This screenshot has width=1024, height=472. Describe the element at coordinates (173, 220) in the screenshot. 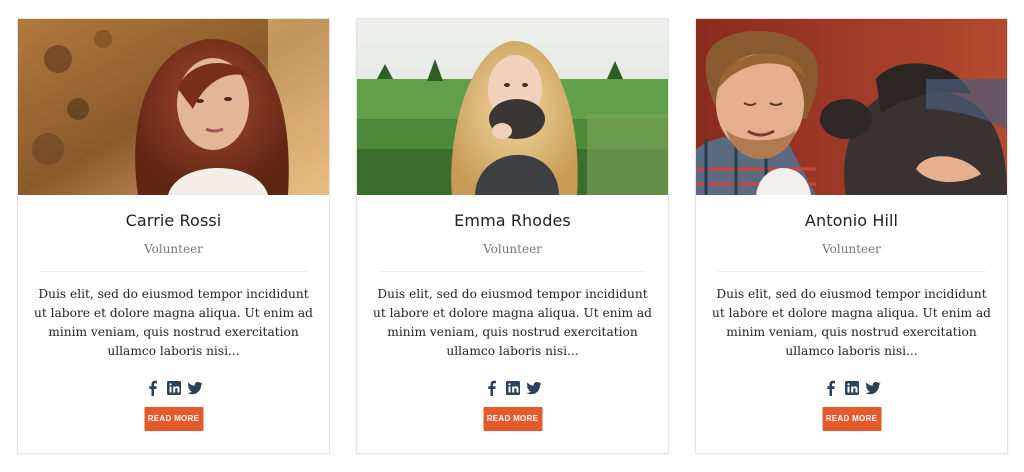

I see `member-name: Carrie Rossi` at that location.